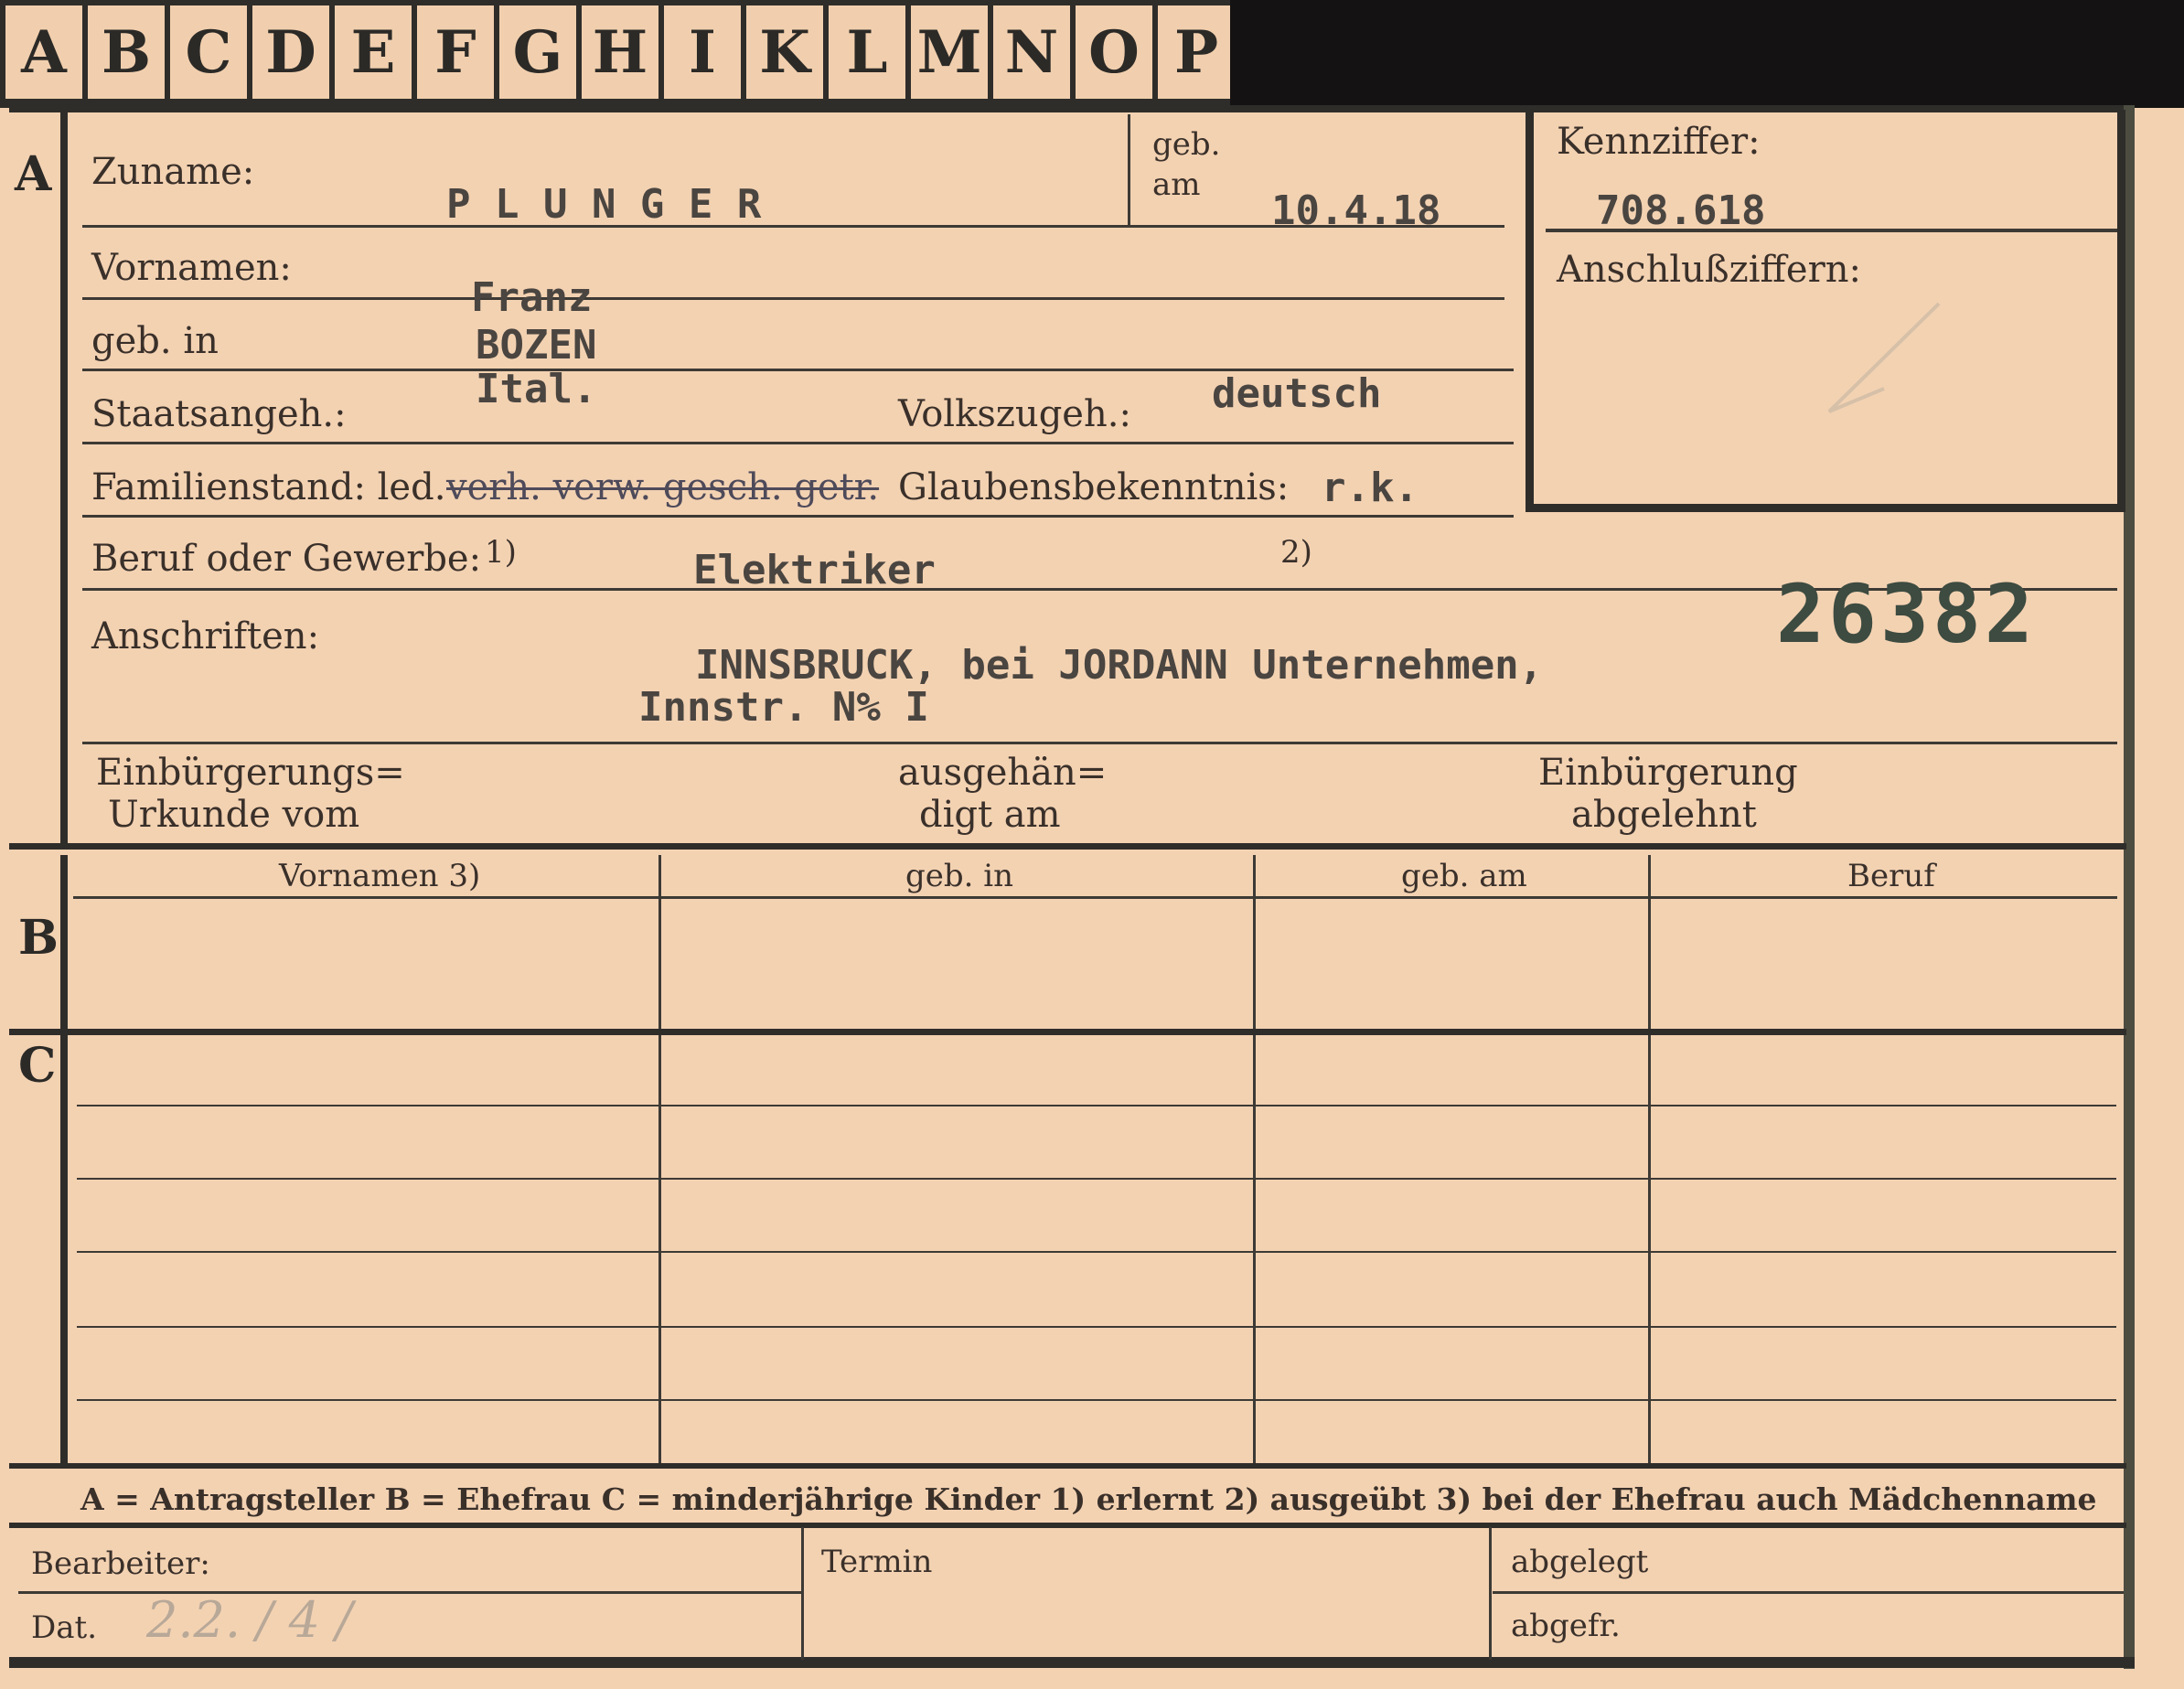  I want to click on section-a-label: A, so click(33, 174).